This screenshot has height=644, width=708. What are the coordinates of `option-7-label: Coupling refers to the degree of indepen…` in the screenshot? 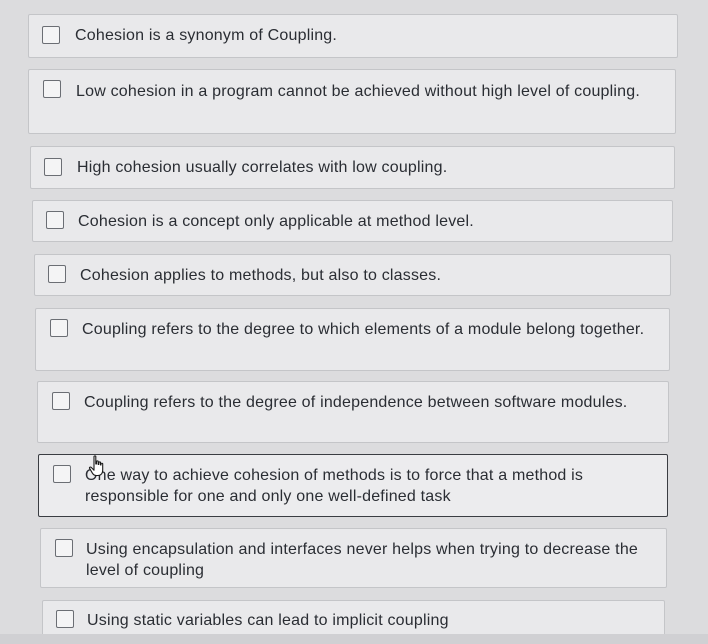 It's located at (356, 402).